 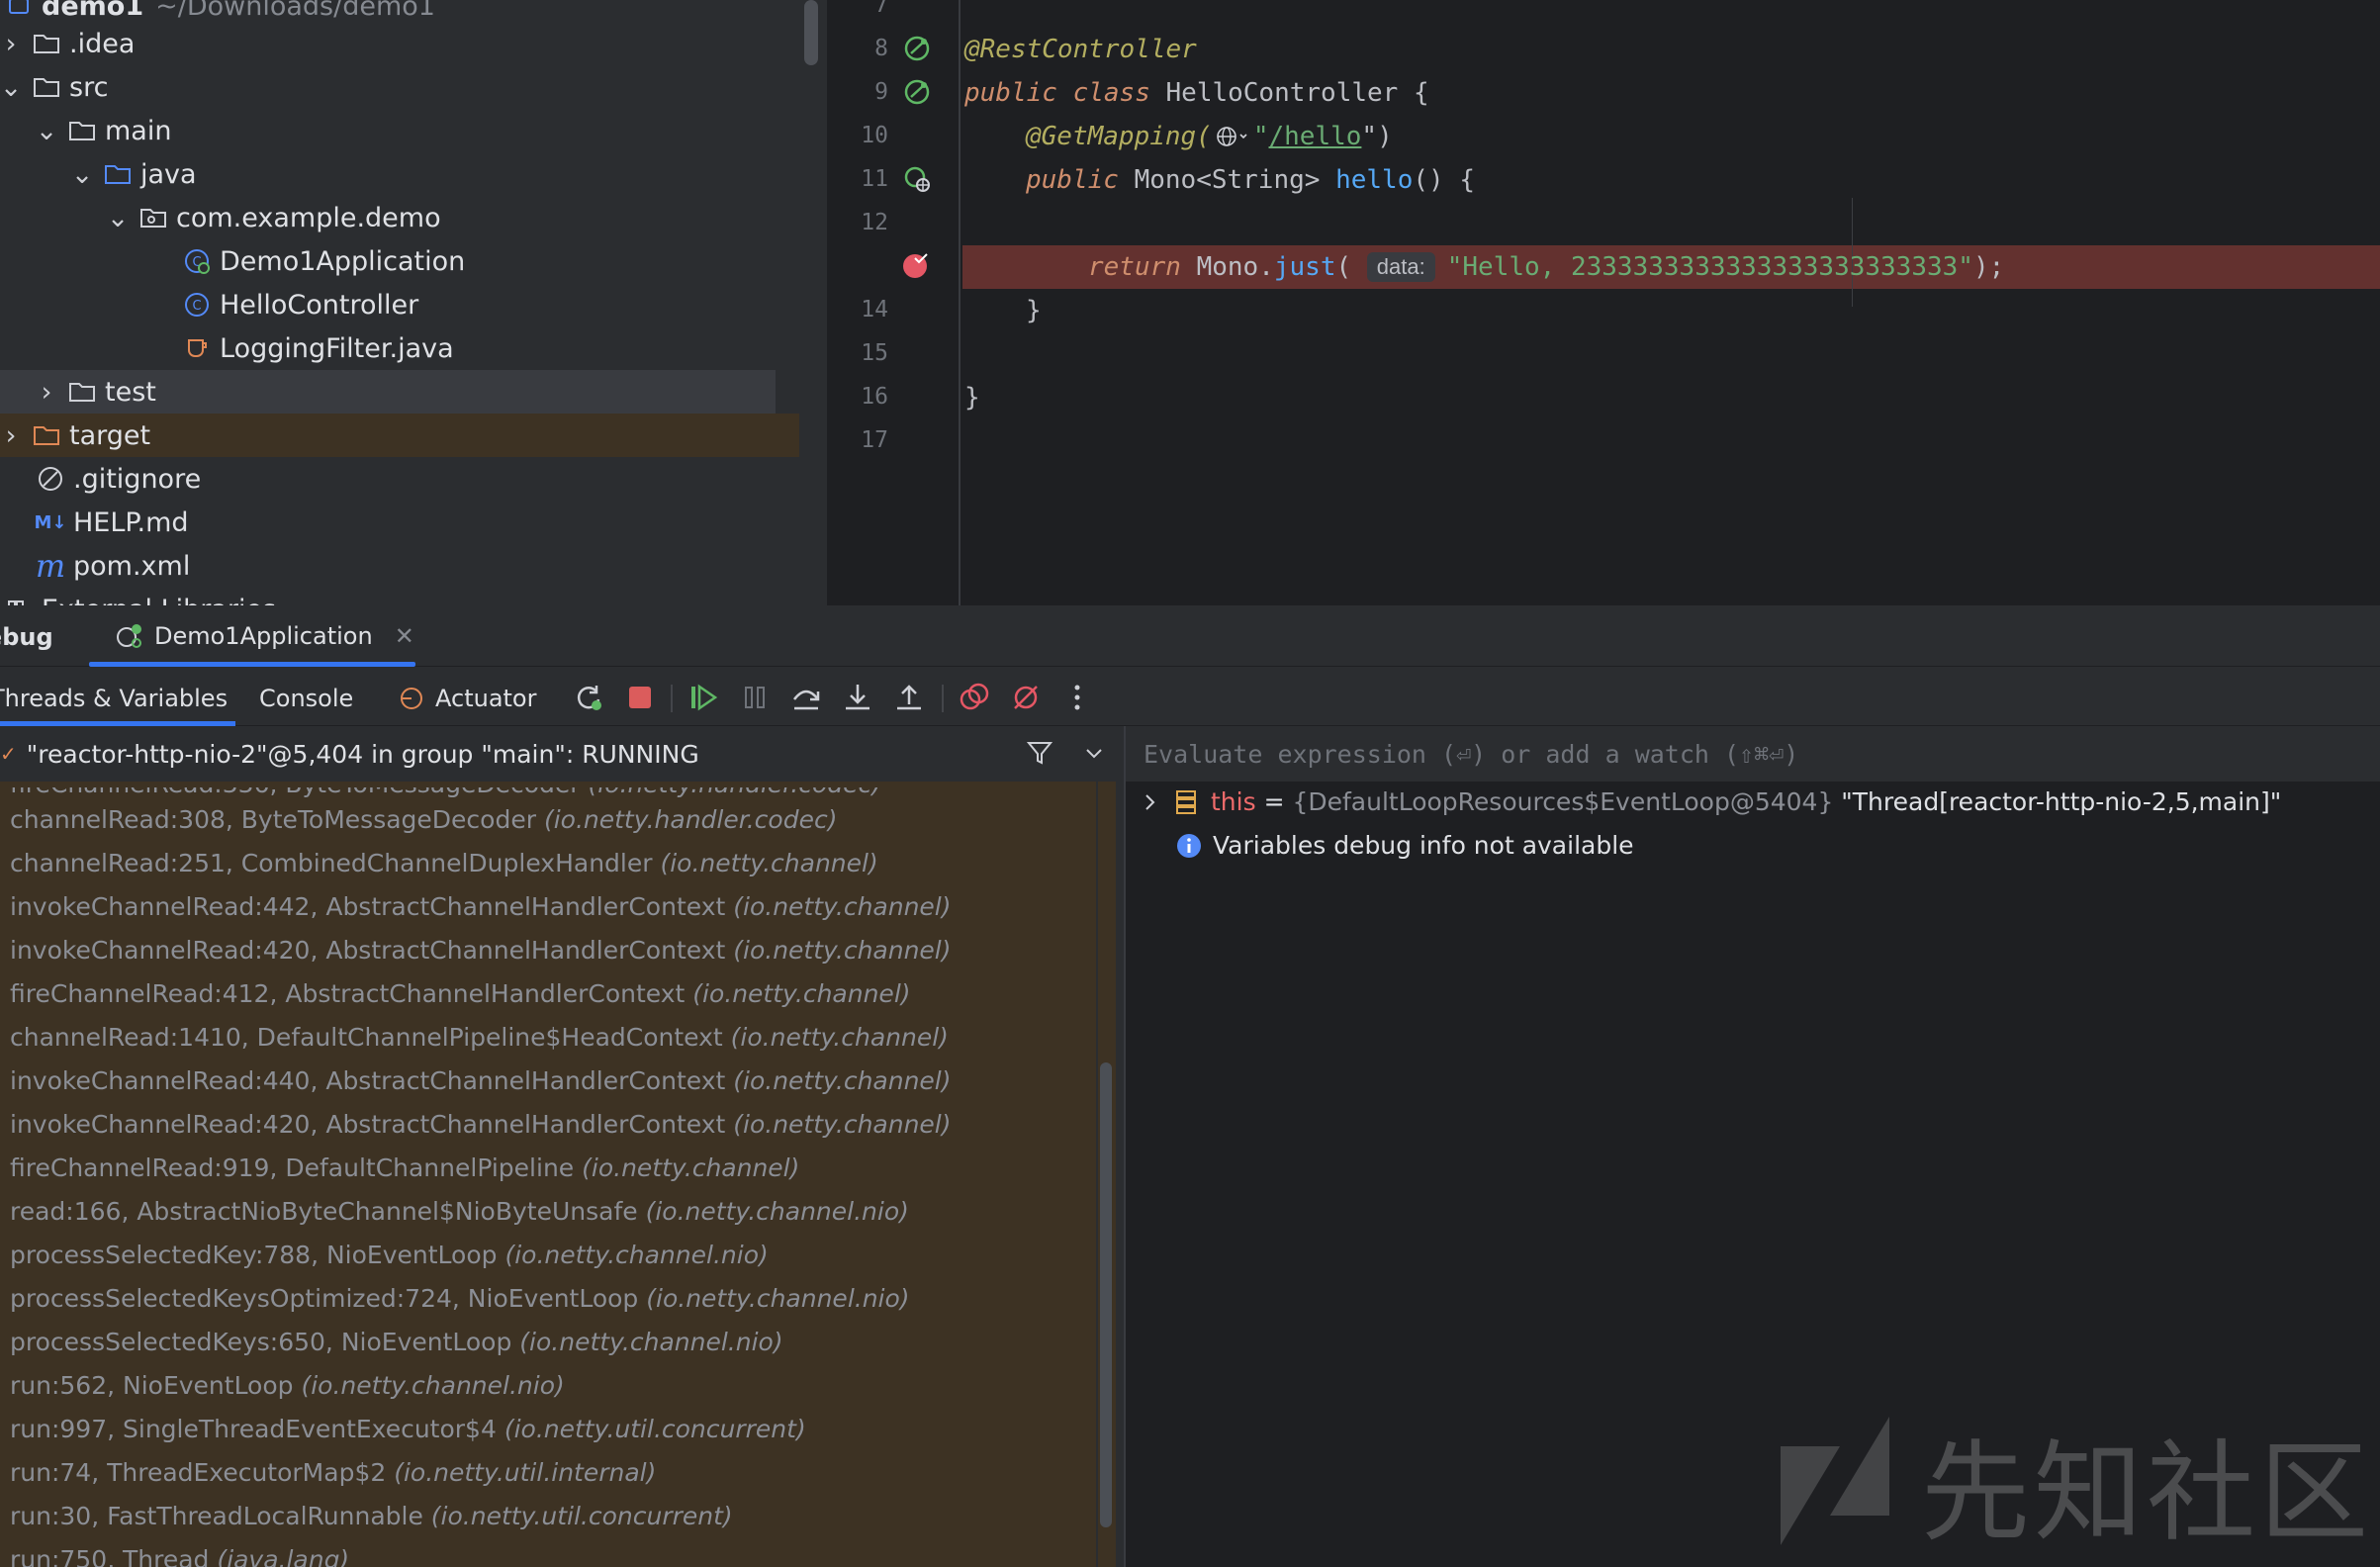 What do you see at coordinates (755, 697) in the screenshot?
I see `pause-icon` at bounding box center [755, 697].